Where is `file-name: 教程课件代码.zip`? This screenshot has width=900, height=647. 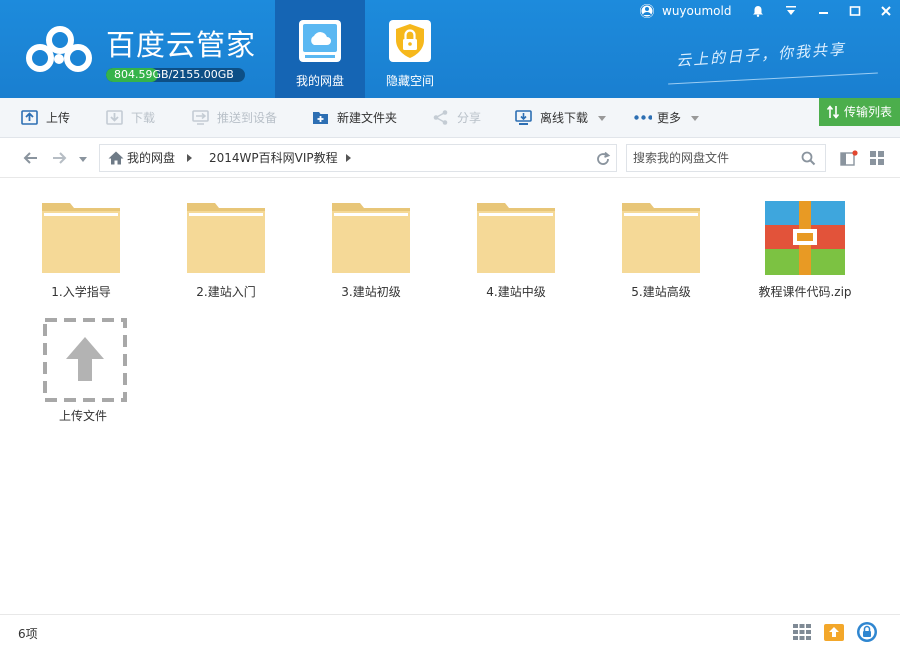 file-name: 教程课件代码.zip is located at coordinates (805, 292).